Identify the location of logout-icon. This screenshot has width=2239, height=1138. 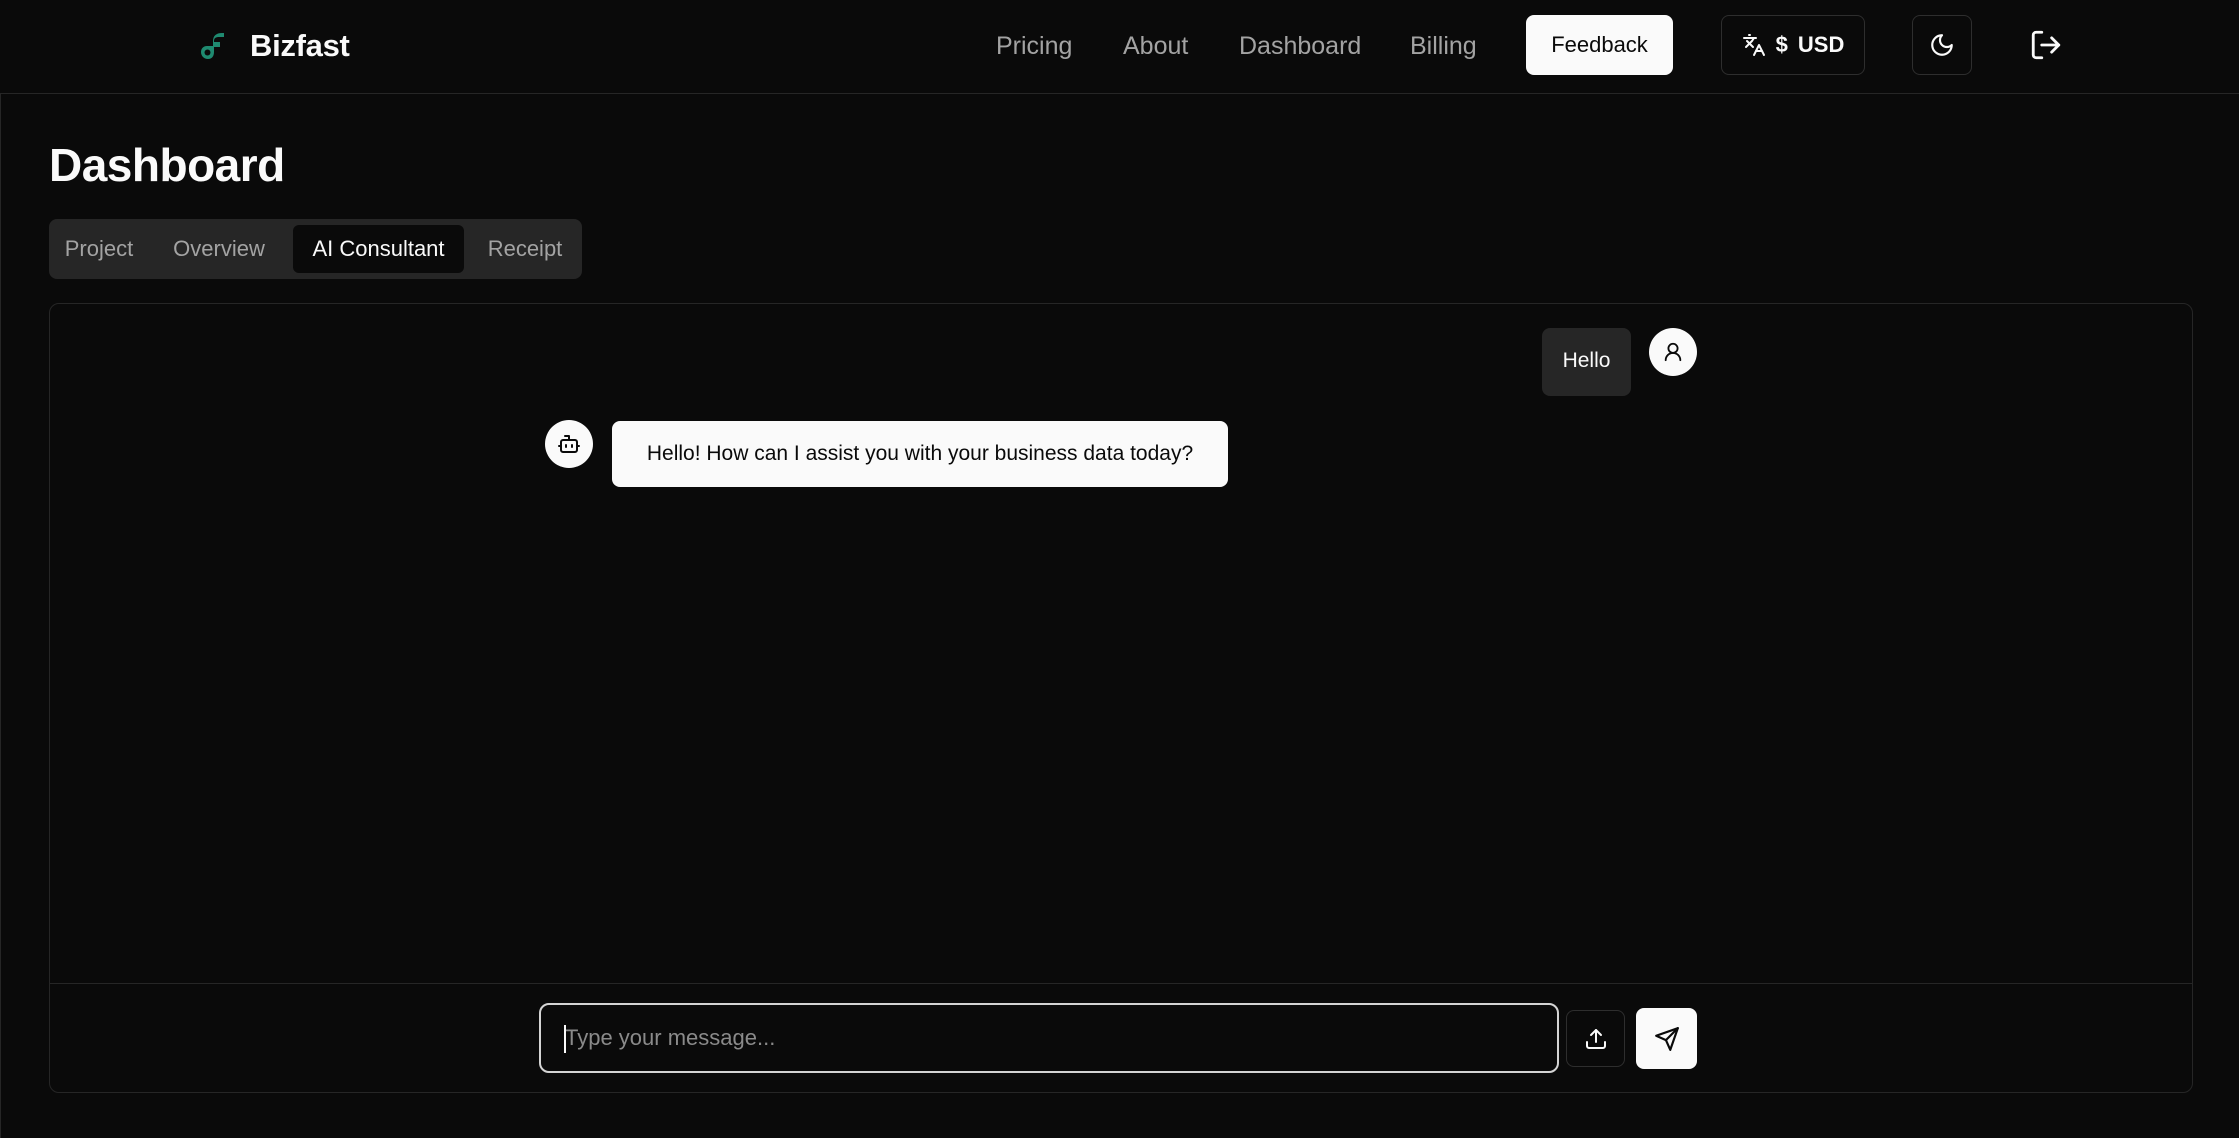
(2046, 45).